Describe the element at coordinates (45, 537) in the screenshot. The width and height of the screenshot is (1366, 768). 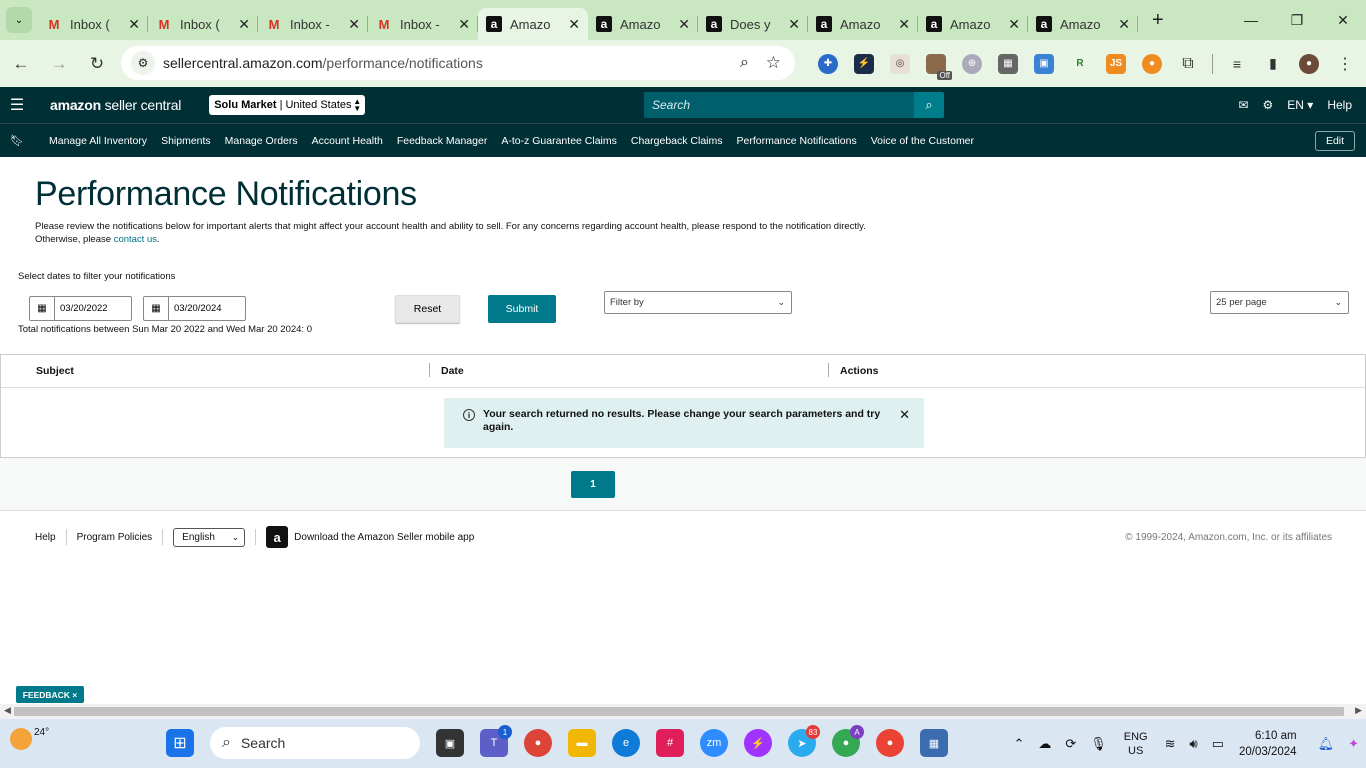
I see `footer-help-link: Help` at that location.